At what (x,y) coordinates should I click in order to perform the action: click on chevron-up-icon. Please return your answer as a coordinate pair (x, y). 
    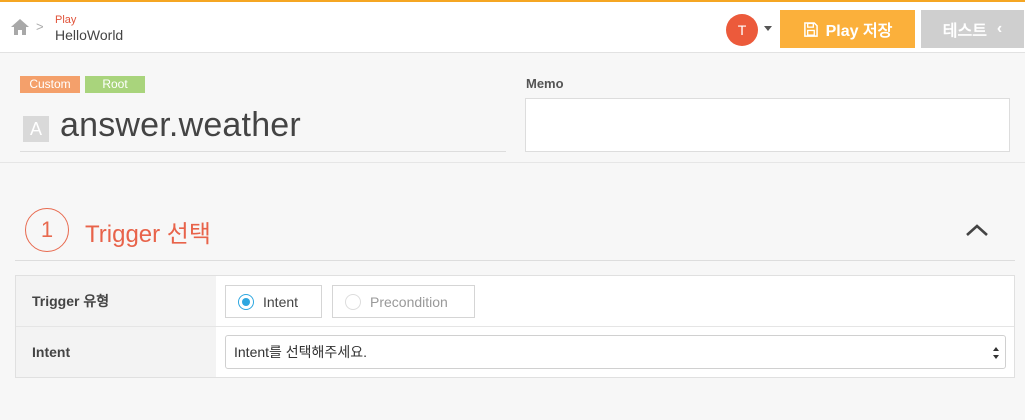
    Looking at the image, I should click on (977, 230).